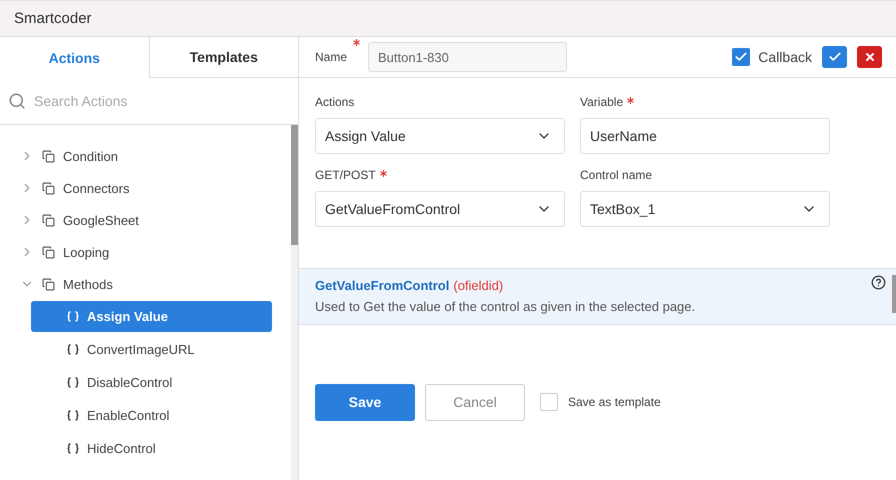  I want to click on tree-label: Methods, so click(88, 284).